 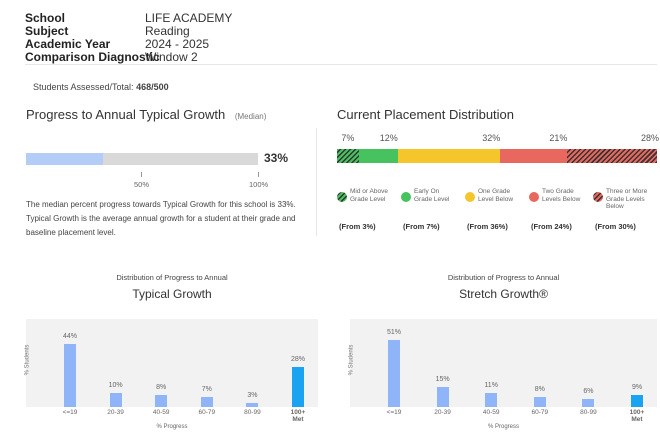 What do you see at coordinates (250, 116) in the screenshot?
I see `progress-subtitle: (Median)` at bounding box center [250, 116].